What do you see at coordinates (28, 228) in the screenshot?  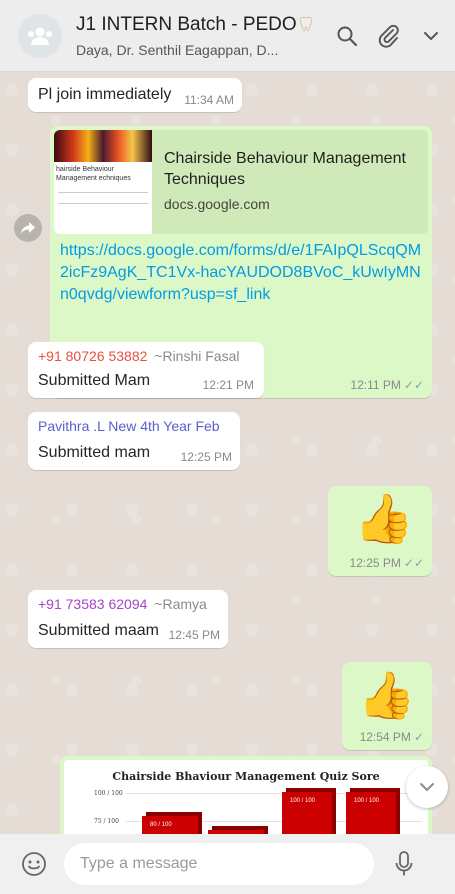 I see `forward-icon` at bounding box center [28, 228].